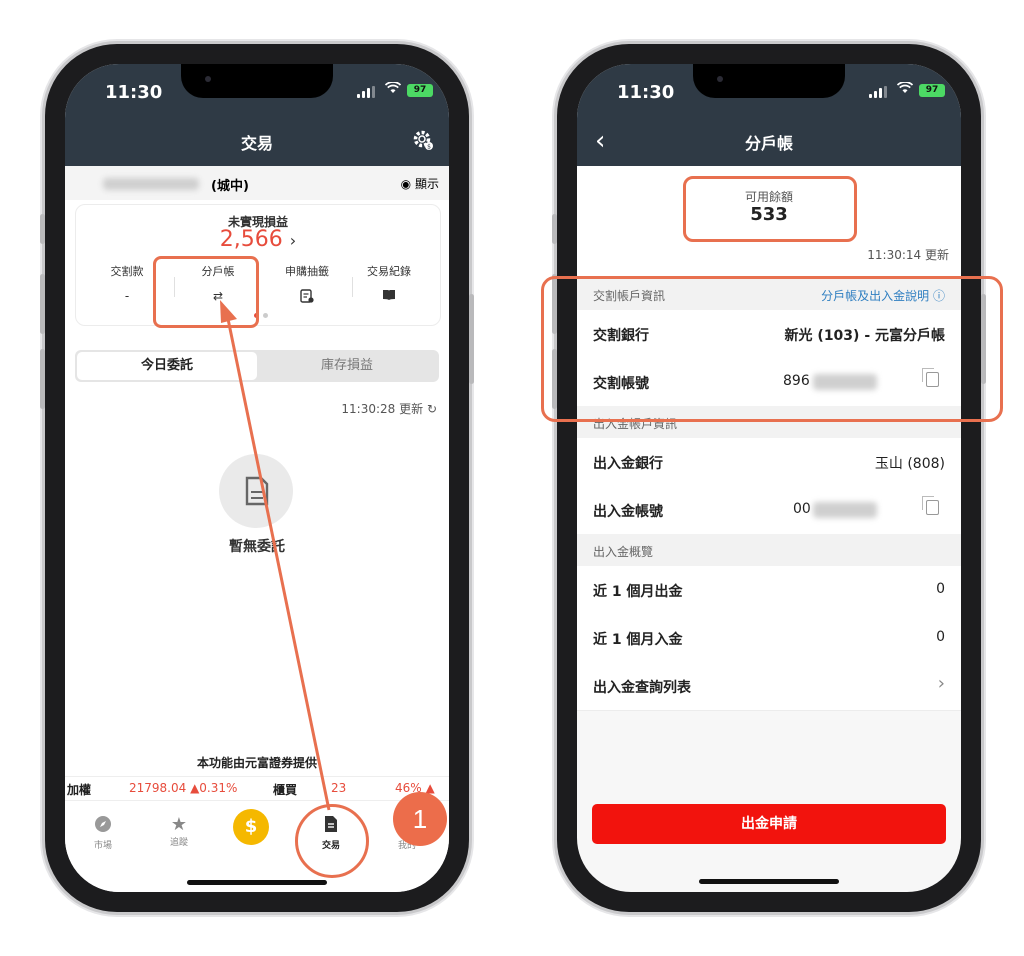 The width and height of the screenshot is (1024, 956). What do you see at coordinates (769, 824) in the screenshot?
I see `withdraw-button: 出金申請` at bounding box center [769, 824].